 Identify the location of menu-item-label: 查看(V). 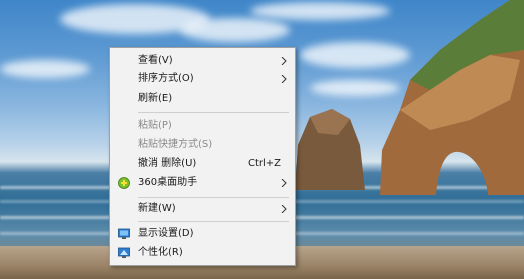
(155, 60).